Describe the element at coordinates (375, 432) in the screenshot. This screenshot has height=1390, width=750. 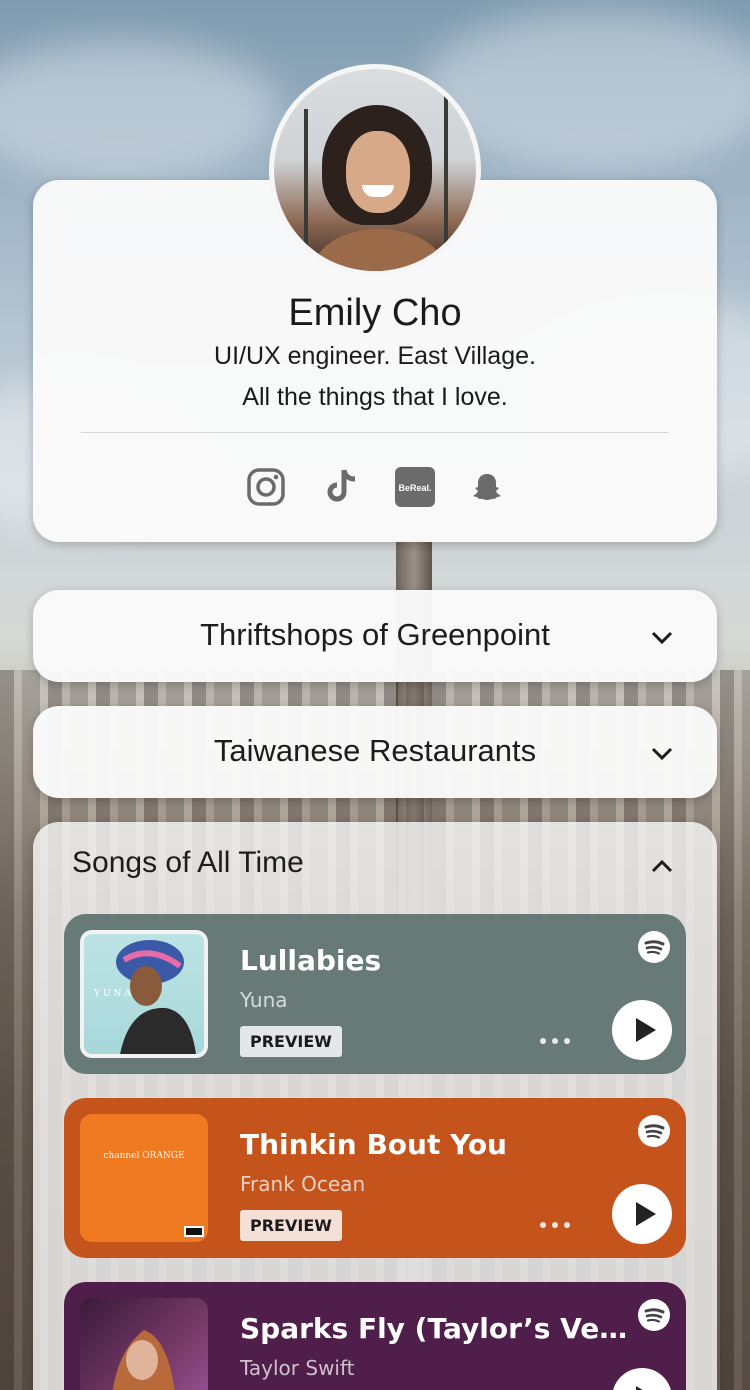
I see `divider` at that location.